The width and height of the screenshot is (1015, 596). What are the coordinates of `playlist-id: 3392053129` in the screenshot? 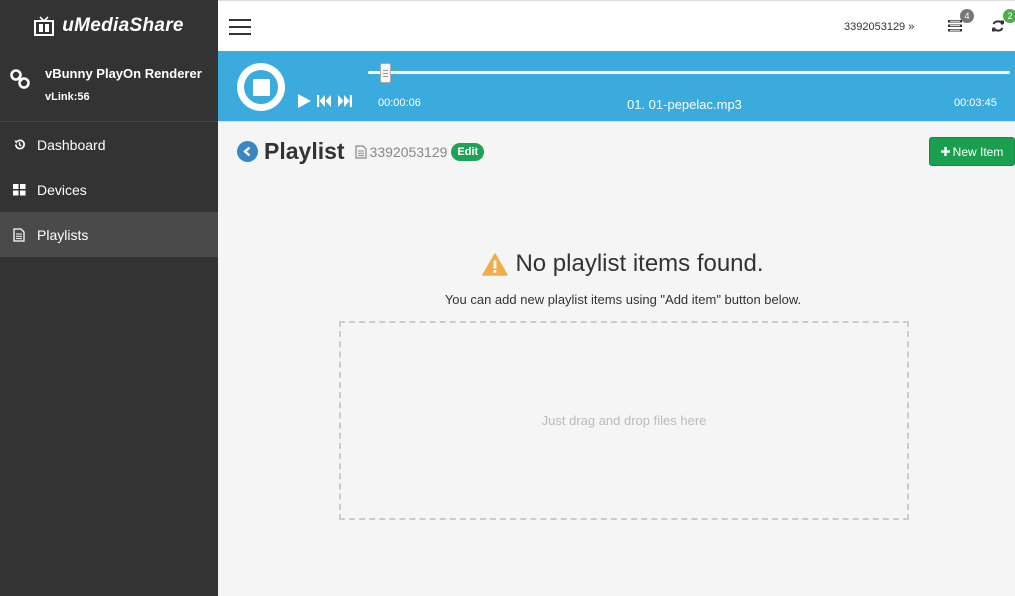 It's located at (401, 151).